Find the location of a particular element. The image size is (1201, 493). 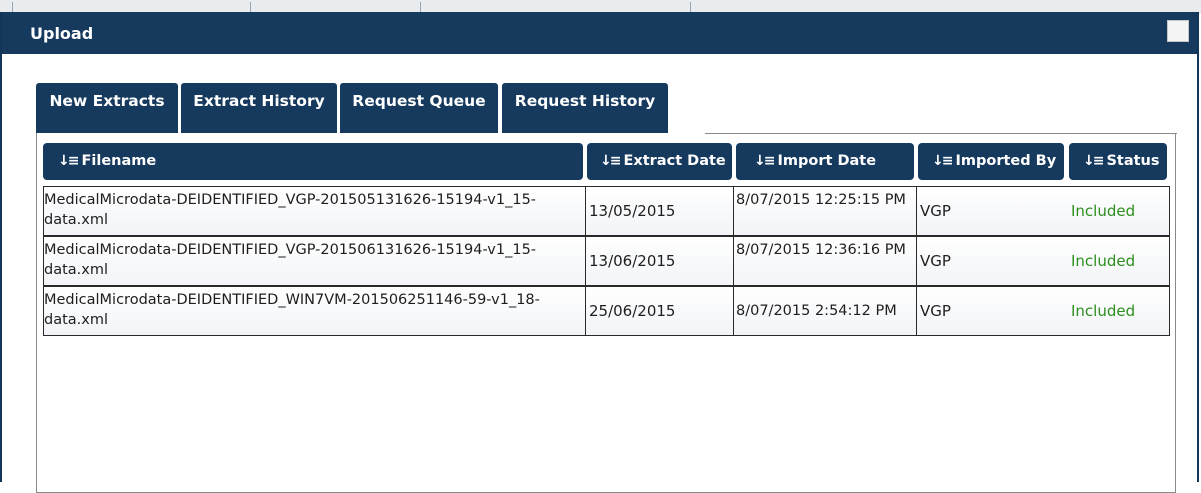

tab-label: Request Queue is located at coordinates (419, 101).